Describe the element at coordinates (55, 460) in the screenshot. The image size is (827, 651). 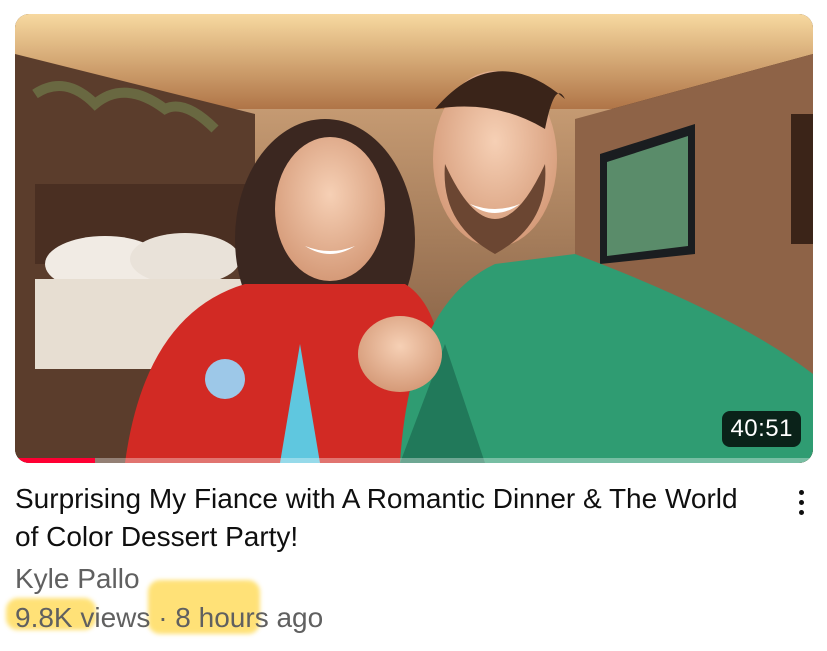
I see `watch-progress-bar` at that location.